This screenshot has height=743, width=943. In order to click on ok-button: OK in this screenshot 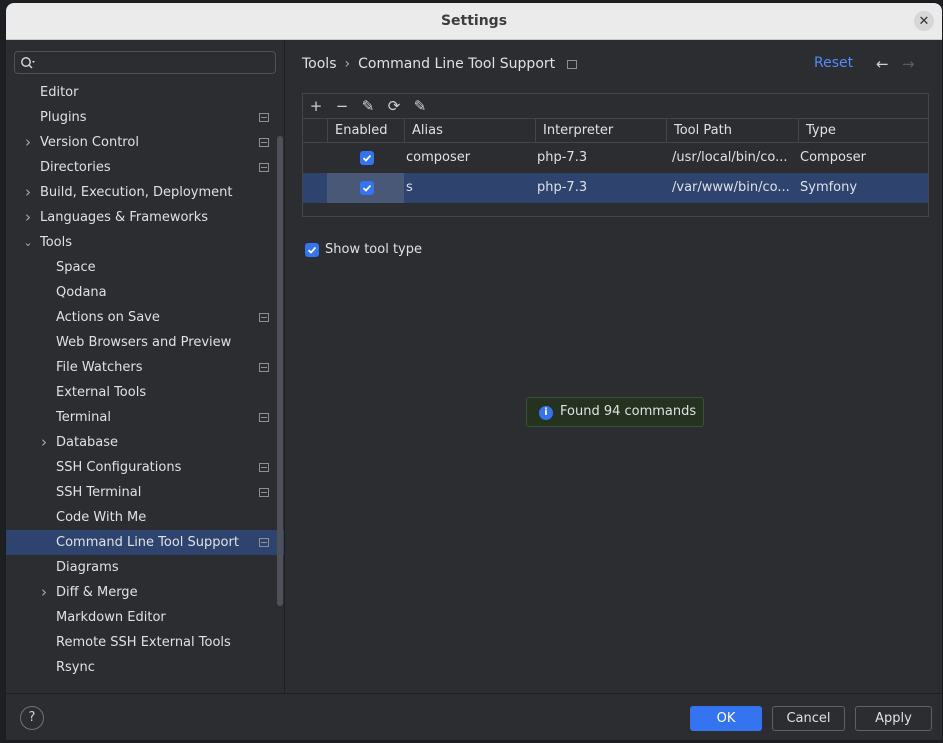, I will do `click(726, 718)`.